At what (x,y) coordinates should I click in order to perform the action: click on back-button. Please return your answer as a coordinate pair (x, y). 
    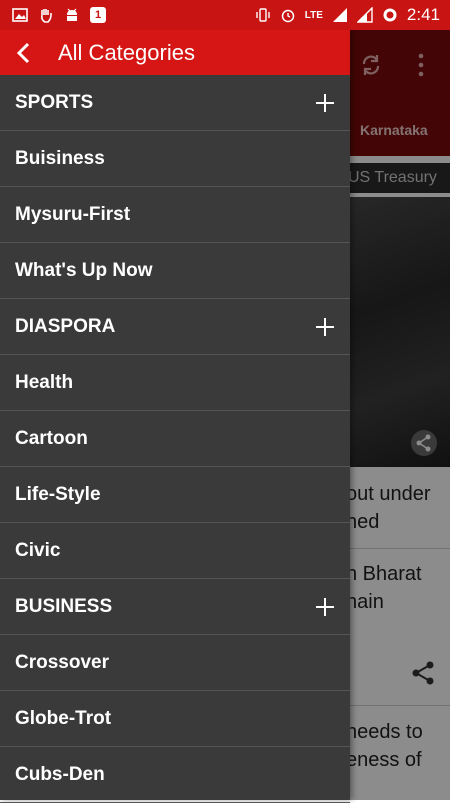
    Looking at the image, I should click on (24, 52).